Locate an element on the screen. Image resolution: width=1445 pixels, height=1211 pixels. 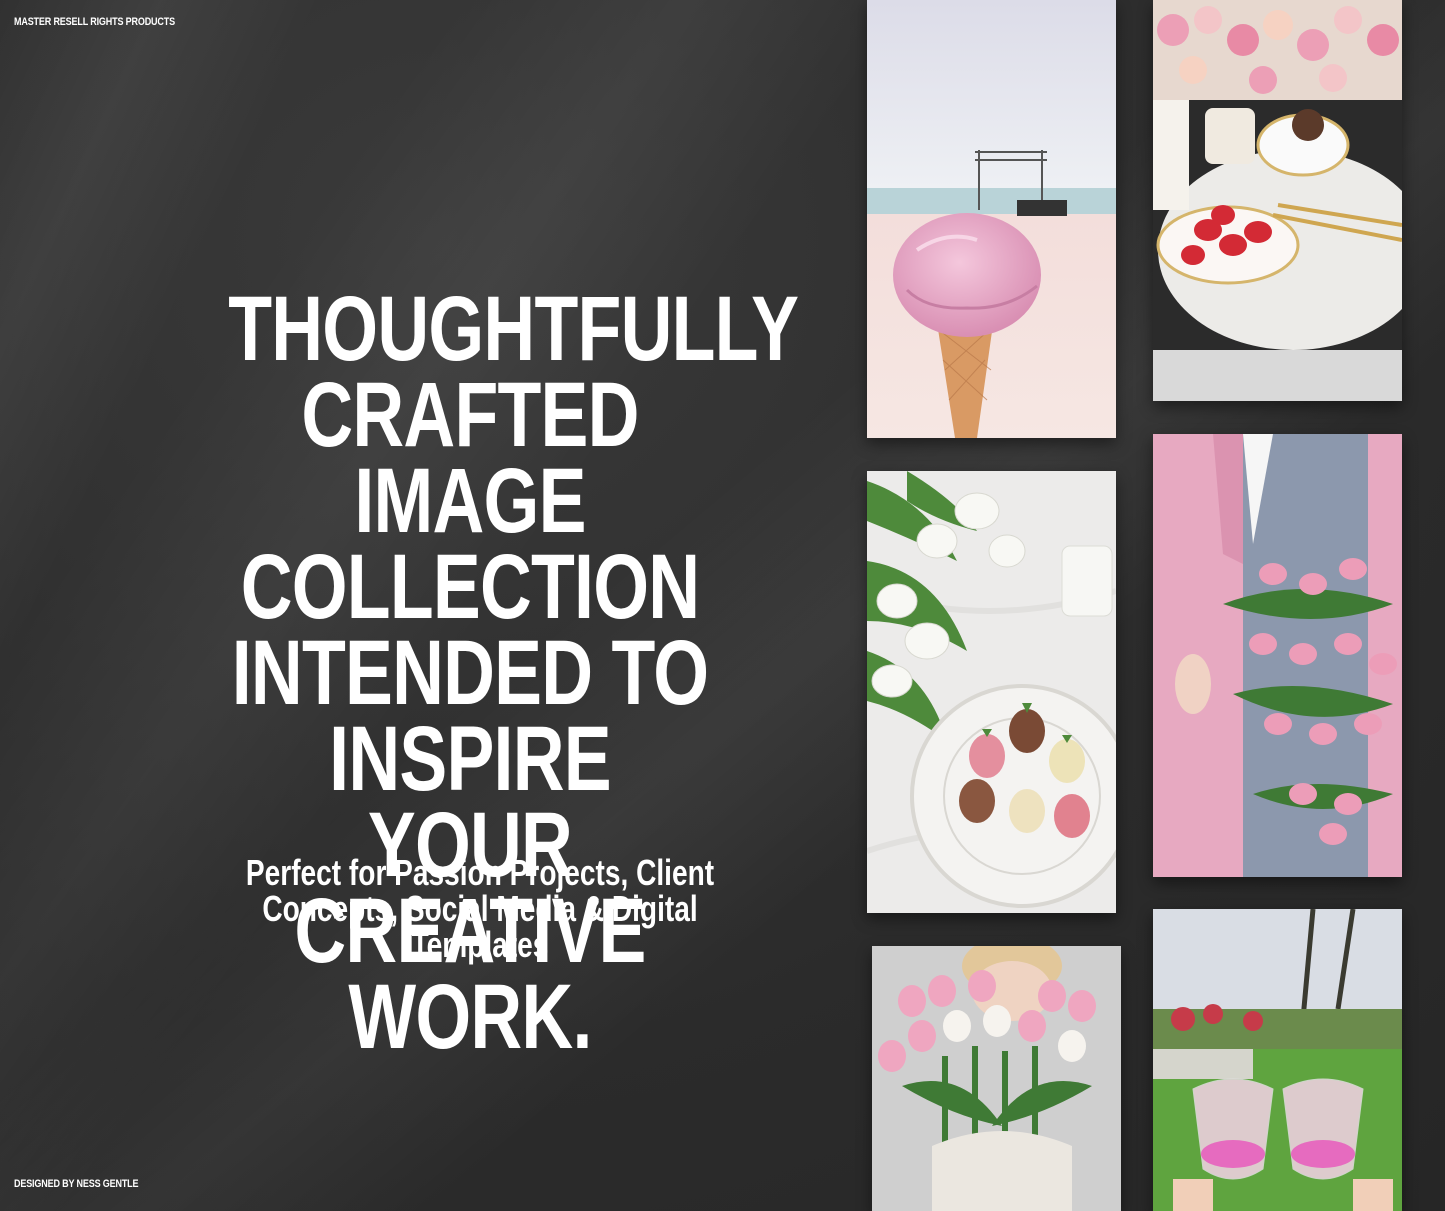
photo-strawberry-table is located at coordinates (1277, 200).